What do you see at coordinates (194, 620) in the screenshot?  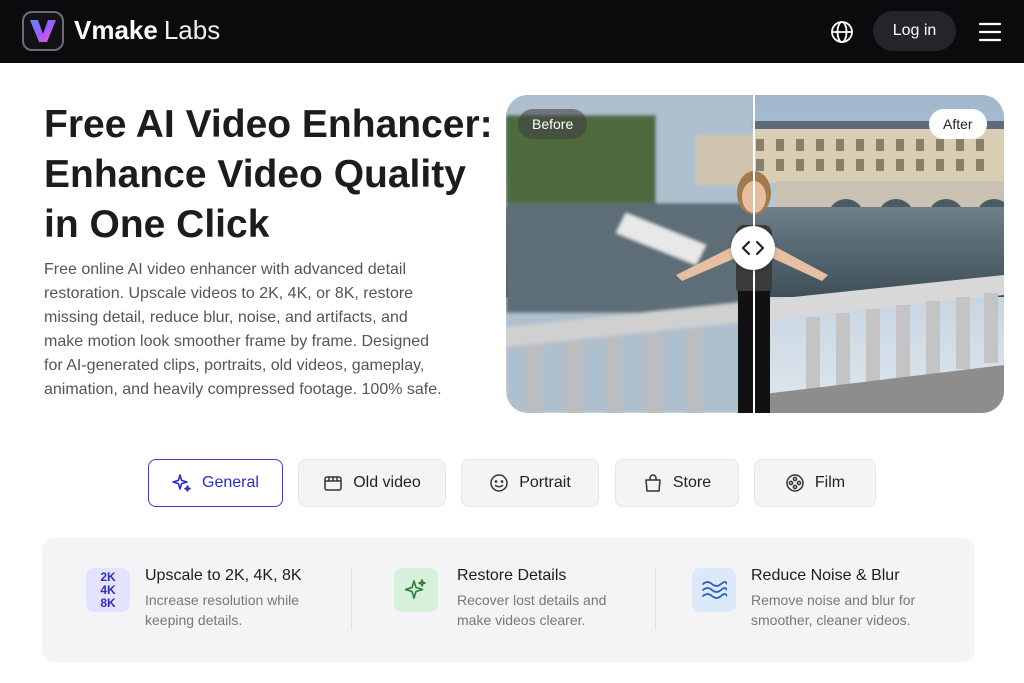 I see `feature-desc-line: keeping details.` at bounding box center [194, 620].